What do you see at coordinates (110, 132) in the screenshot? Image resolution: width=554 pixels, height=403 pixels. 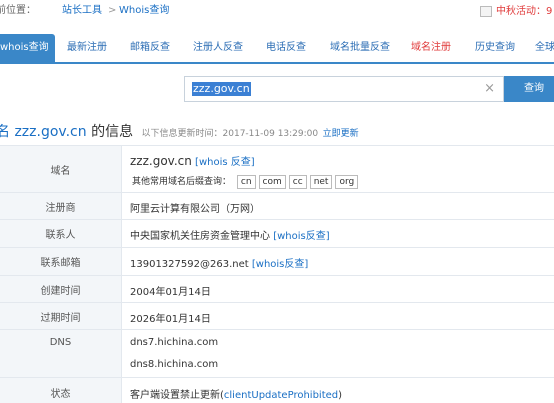 I see `title-suffix: 的信息` at bounding box center [110, 132].